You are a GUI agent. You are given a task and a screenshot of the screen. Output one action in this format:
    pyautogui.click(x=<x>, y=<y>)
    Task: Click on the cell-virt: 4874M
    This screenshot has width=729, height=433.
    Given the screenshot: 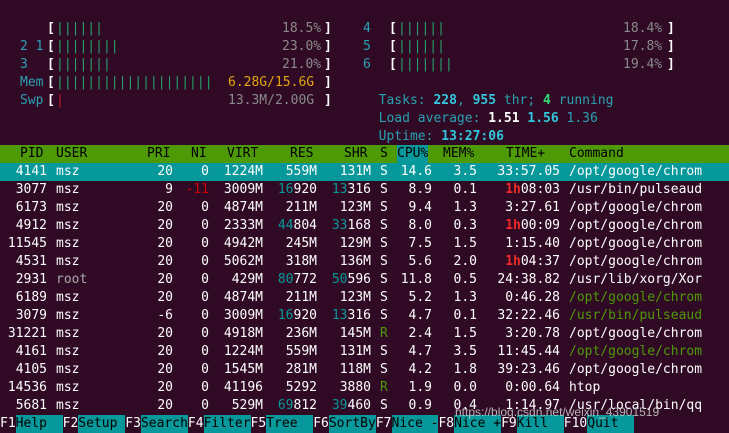 What is the action you would take?
    pyautogui.click(x=243, y=207)
    